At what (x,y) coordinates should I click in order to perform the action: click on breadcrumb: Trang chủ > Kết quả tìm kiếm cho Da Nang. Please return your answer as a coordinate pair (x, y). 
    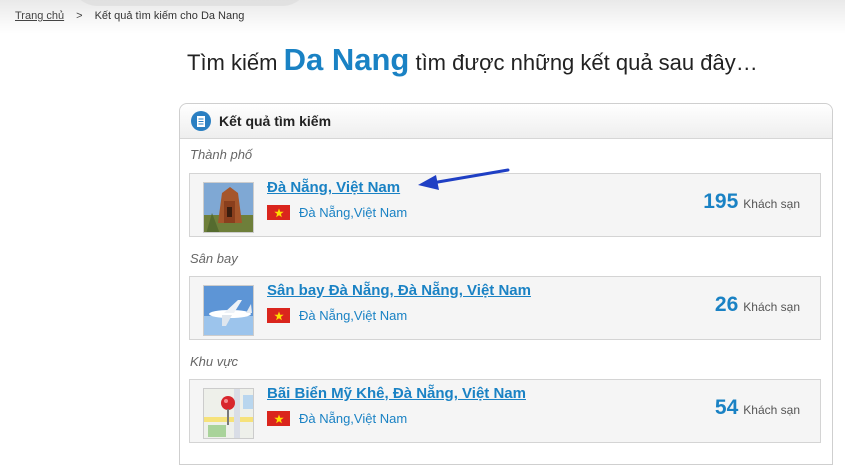
    Looking at the image, I should click on (129, 16).